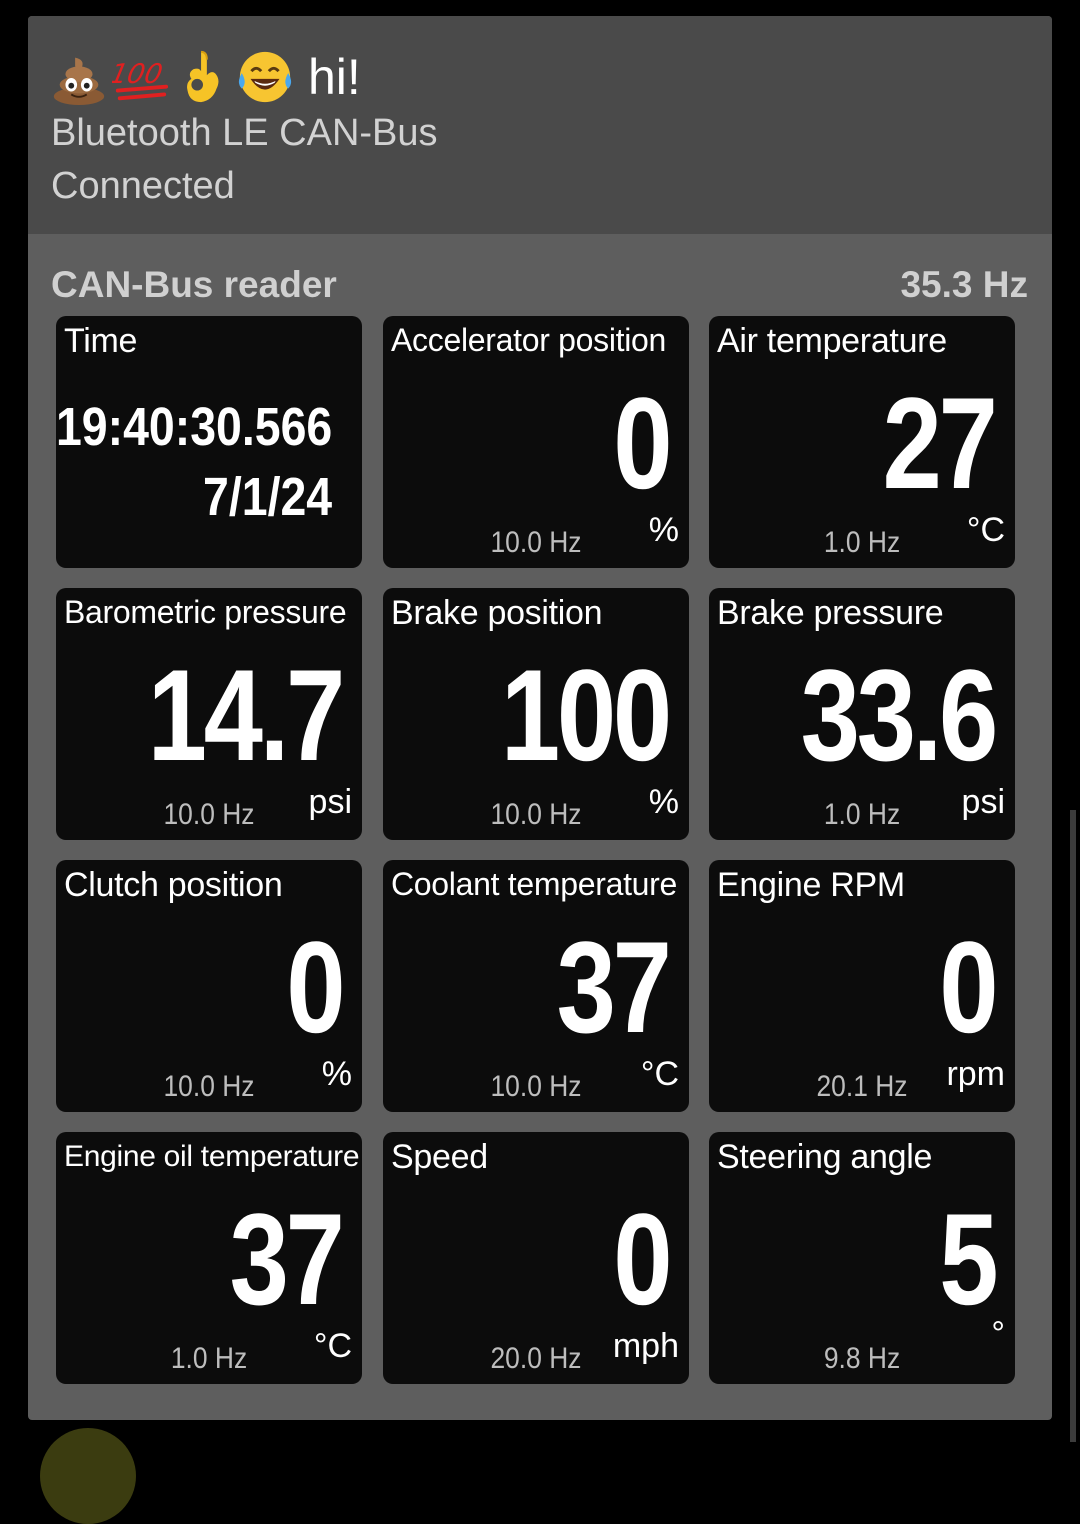  What do you see at coordinates (832, 341) in the screenshot?
I see `tile-label: Air temperature` at bounding box center [832, 341].